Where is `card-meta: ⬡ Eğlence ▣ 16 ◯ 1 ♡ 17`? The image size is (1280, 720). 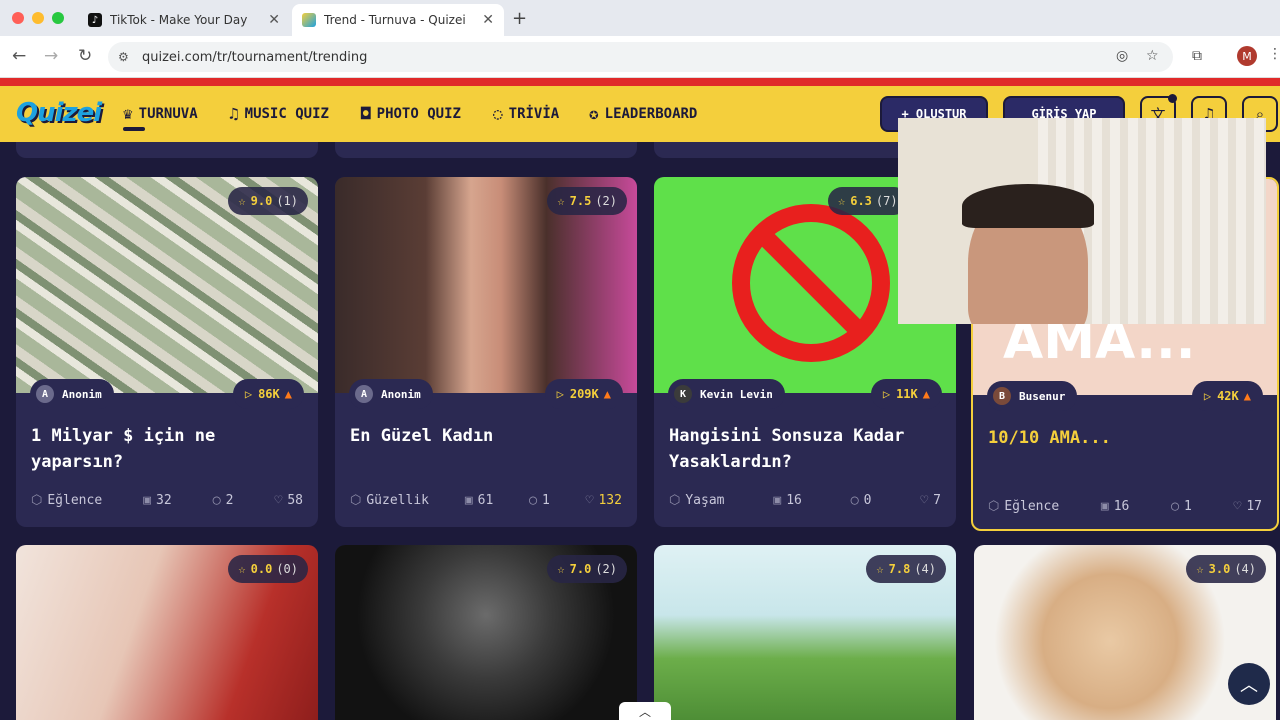 card-meta: ⬡ Eğlence ▣ 16 ◯ 1 ♡ 17 is located at coordinates (1125, 506).